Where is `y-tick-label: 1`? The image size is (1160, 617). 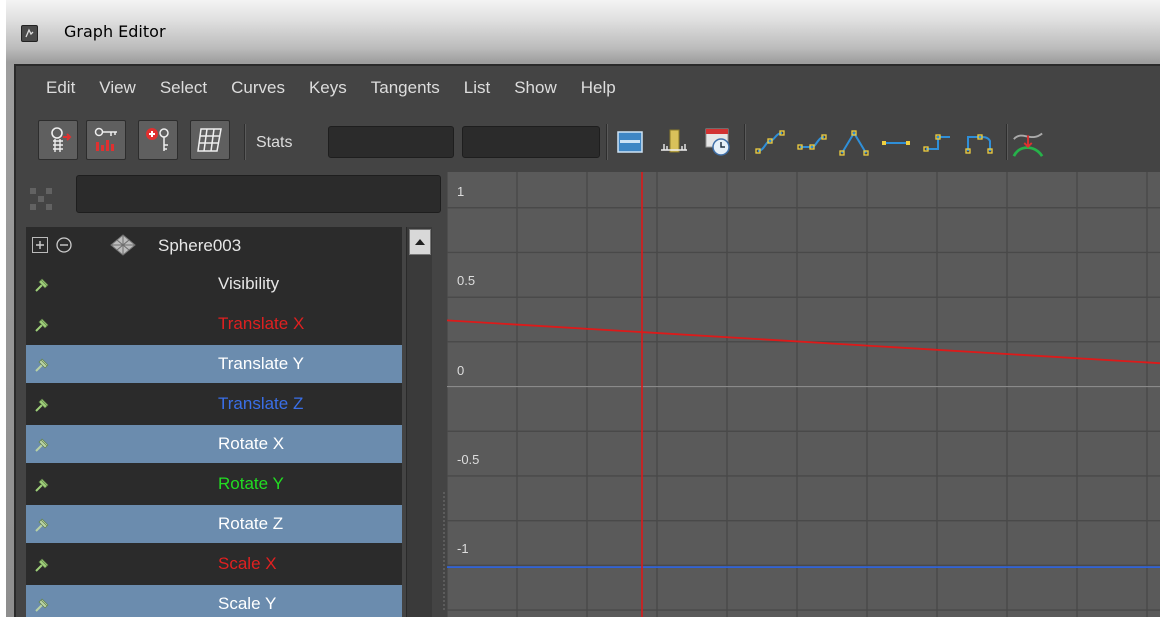
y-tick-label: 1 is located at coordinates (461, 191).